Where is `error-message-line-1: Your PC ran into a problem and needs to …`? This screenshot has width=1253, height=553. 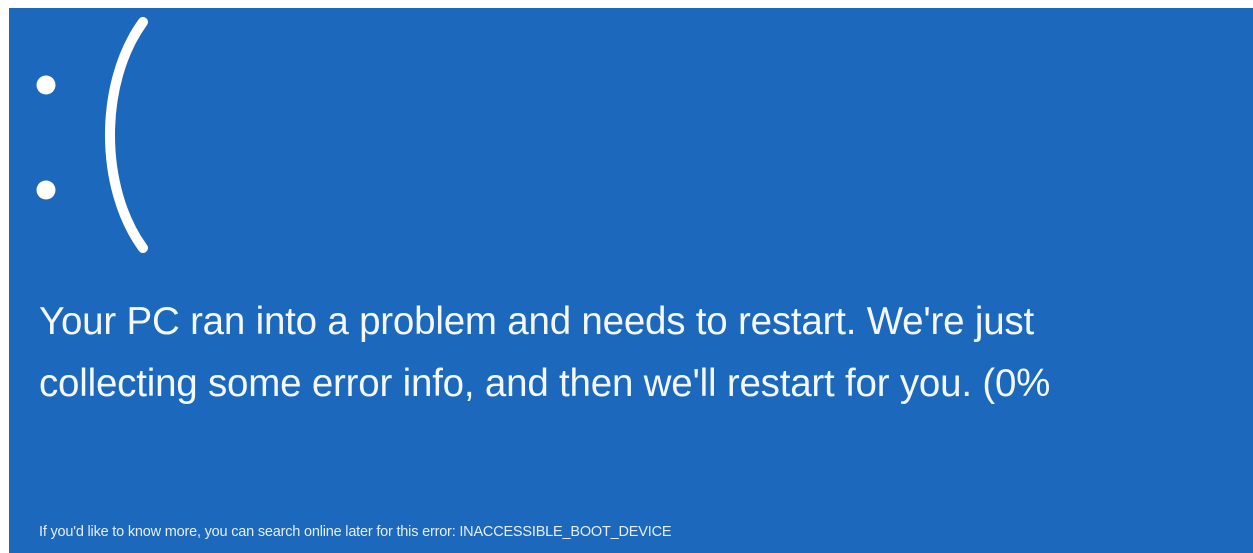 error-message-line-1: Your PC ran into a problem and needs to … is located at coordinates (536, 321).